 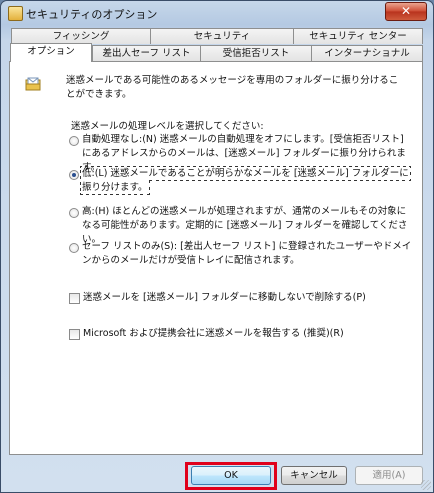 I want to click on tab-options: オプション, so click(x=51, y=52).